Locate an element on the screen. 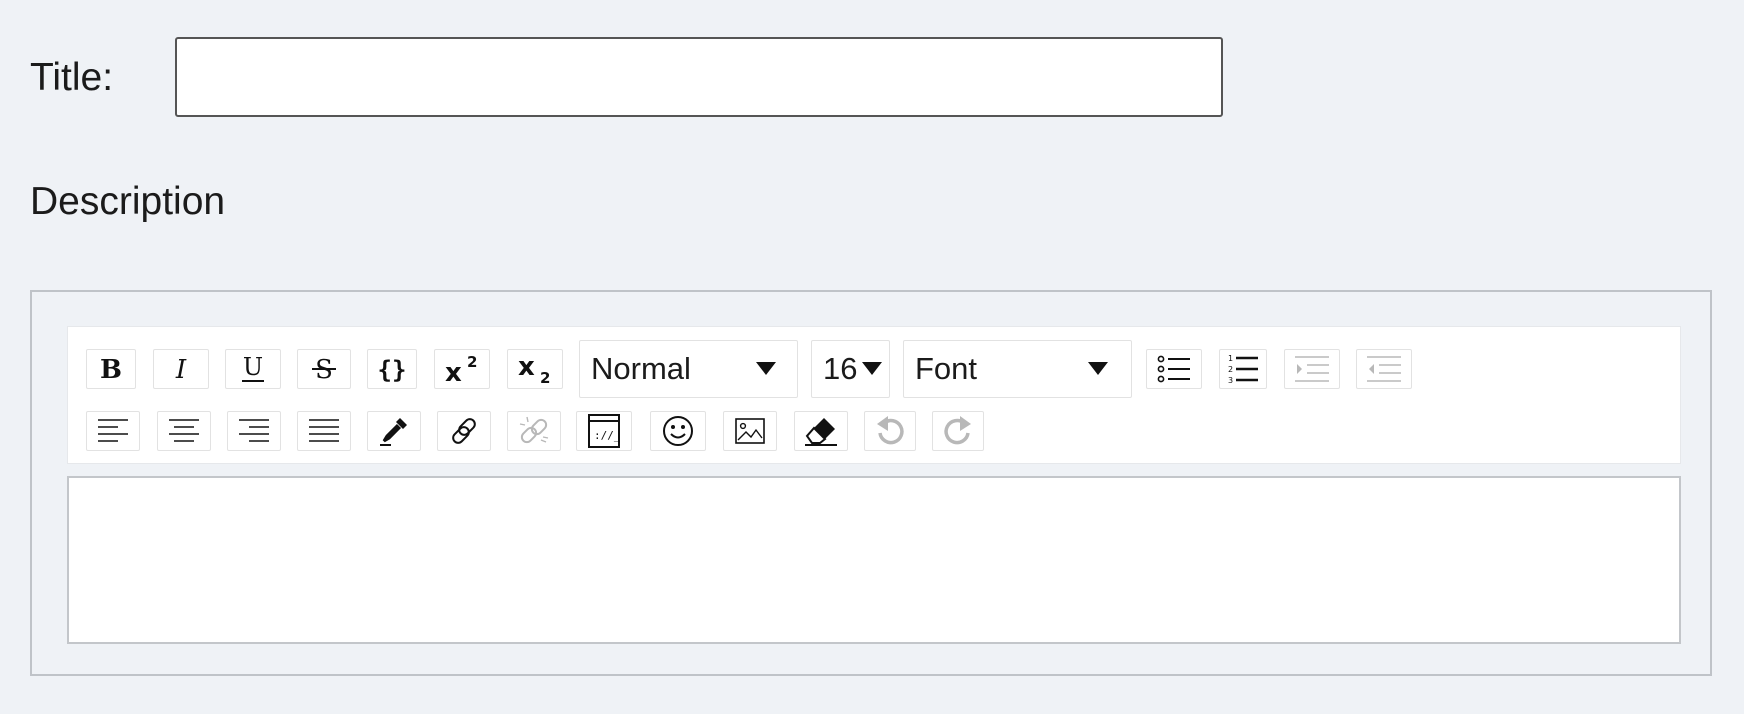 The height and width of the screenshot is (714, 1744). title-input is located at coordinates (699, 77).